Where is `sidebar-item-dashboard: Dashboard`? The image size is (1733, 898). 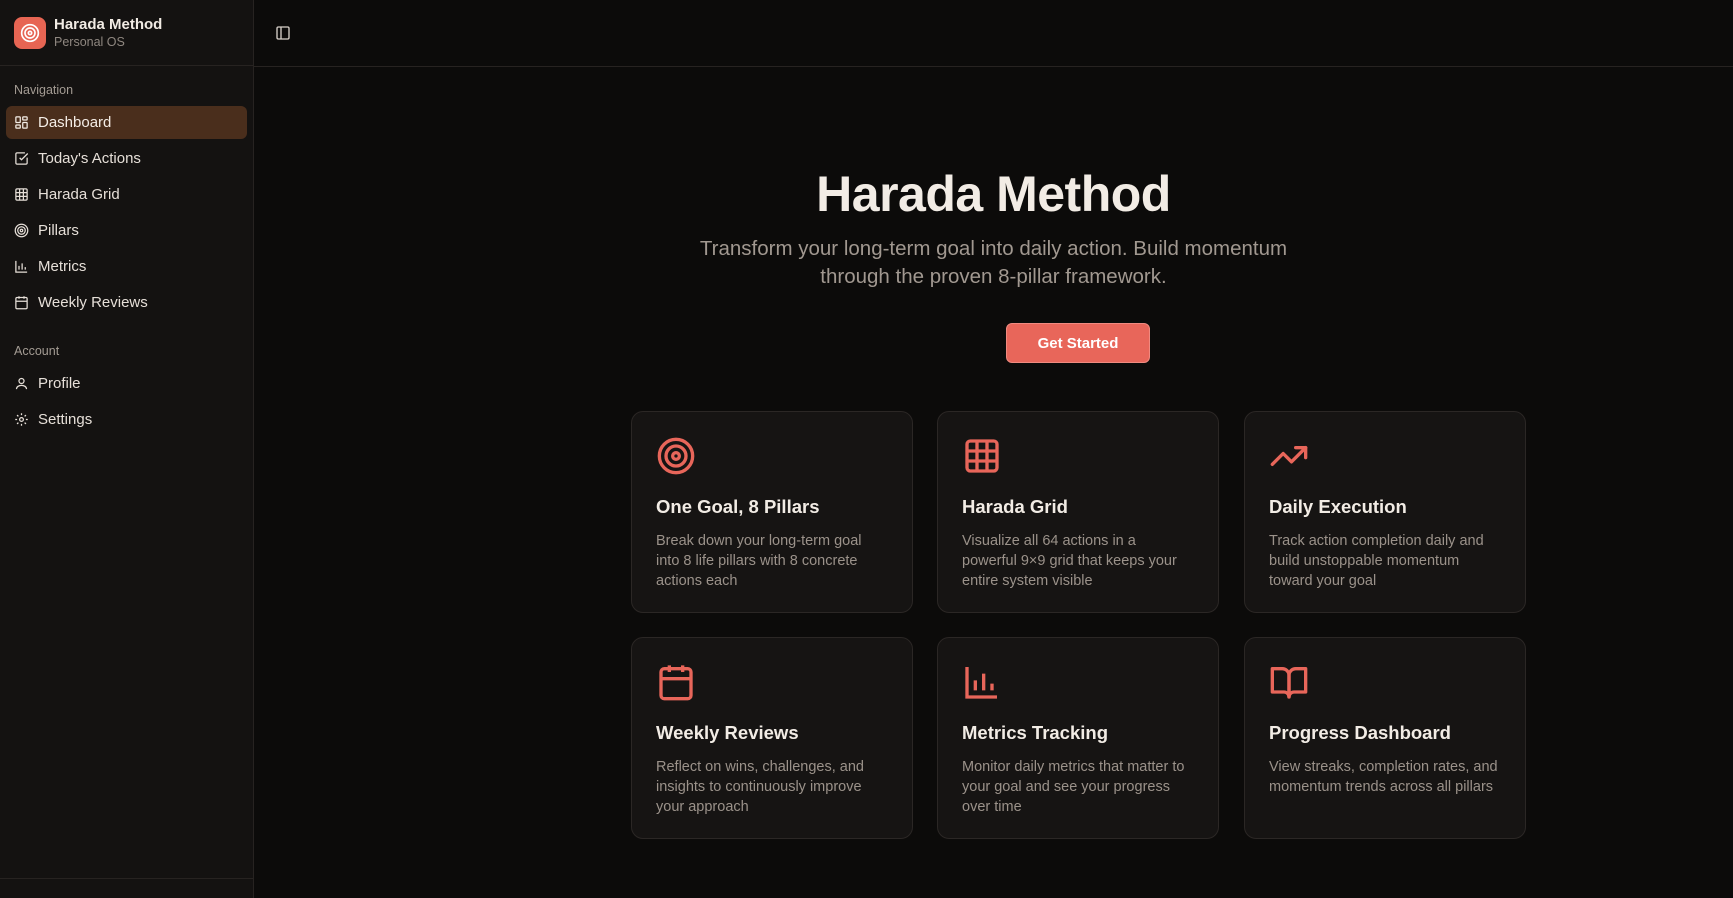
sidebar-item-dashboard: Dashboard is located at coordinates (126, 122).